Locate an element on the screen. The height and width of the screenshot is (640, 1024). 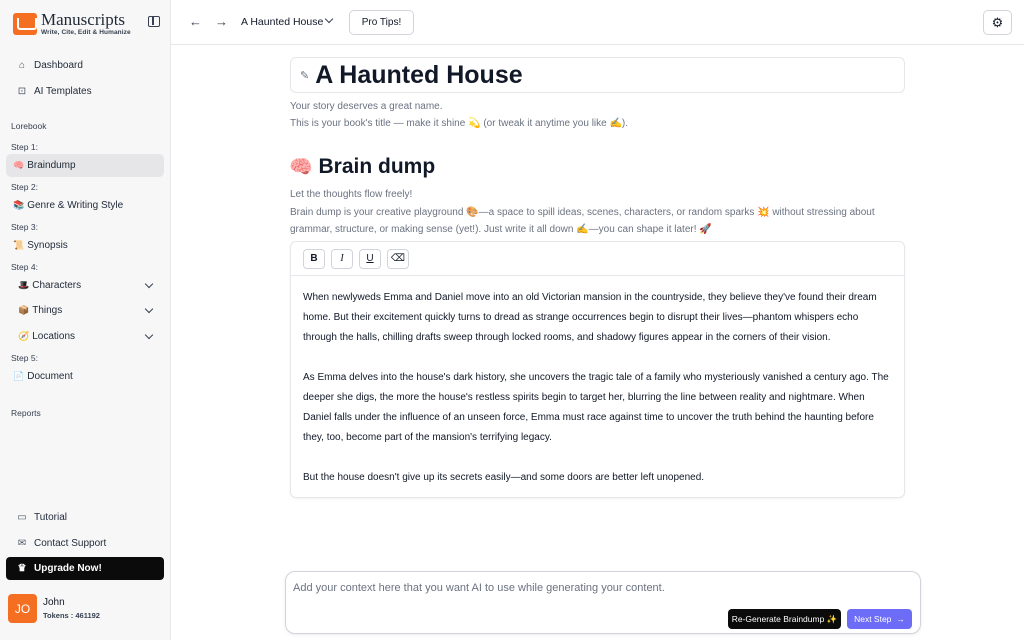
pencil-icon: ✎ is located at coordinates (305, 75).